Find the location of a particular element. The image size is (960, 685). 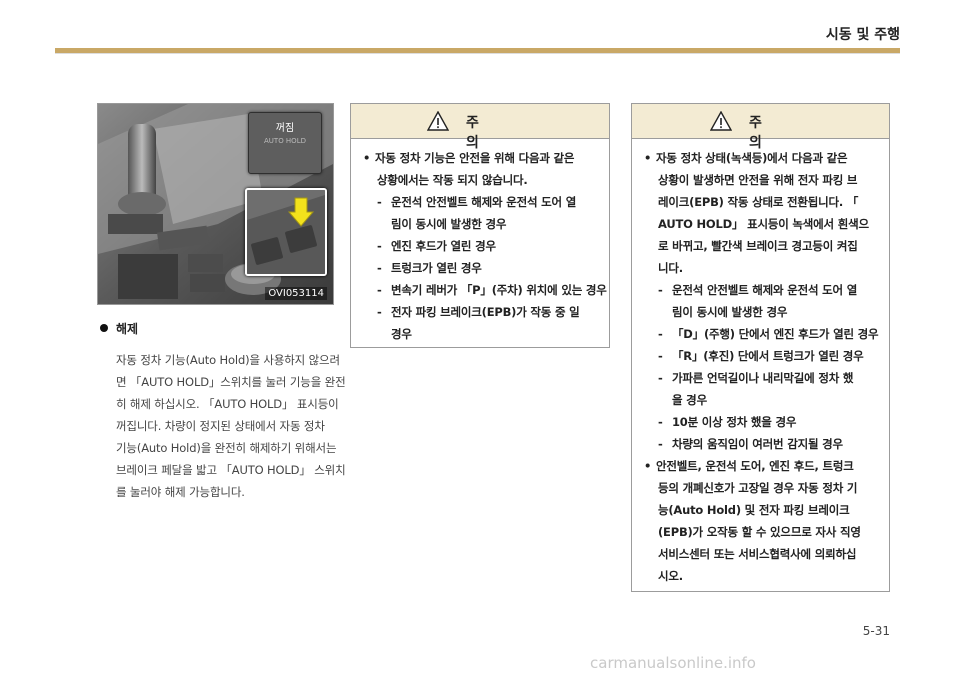

release-title: 해제 is located at coordinates (127, 329).